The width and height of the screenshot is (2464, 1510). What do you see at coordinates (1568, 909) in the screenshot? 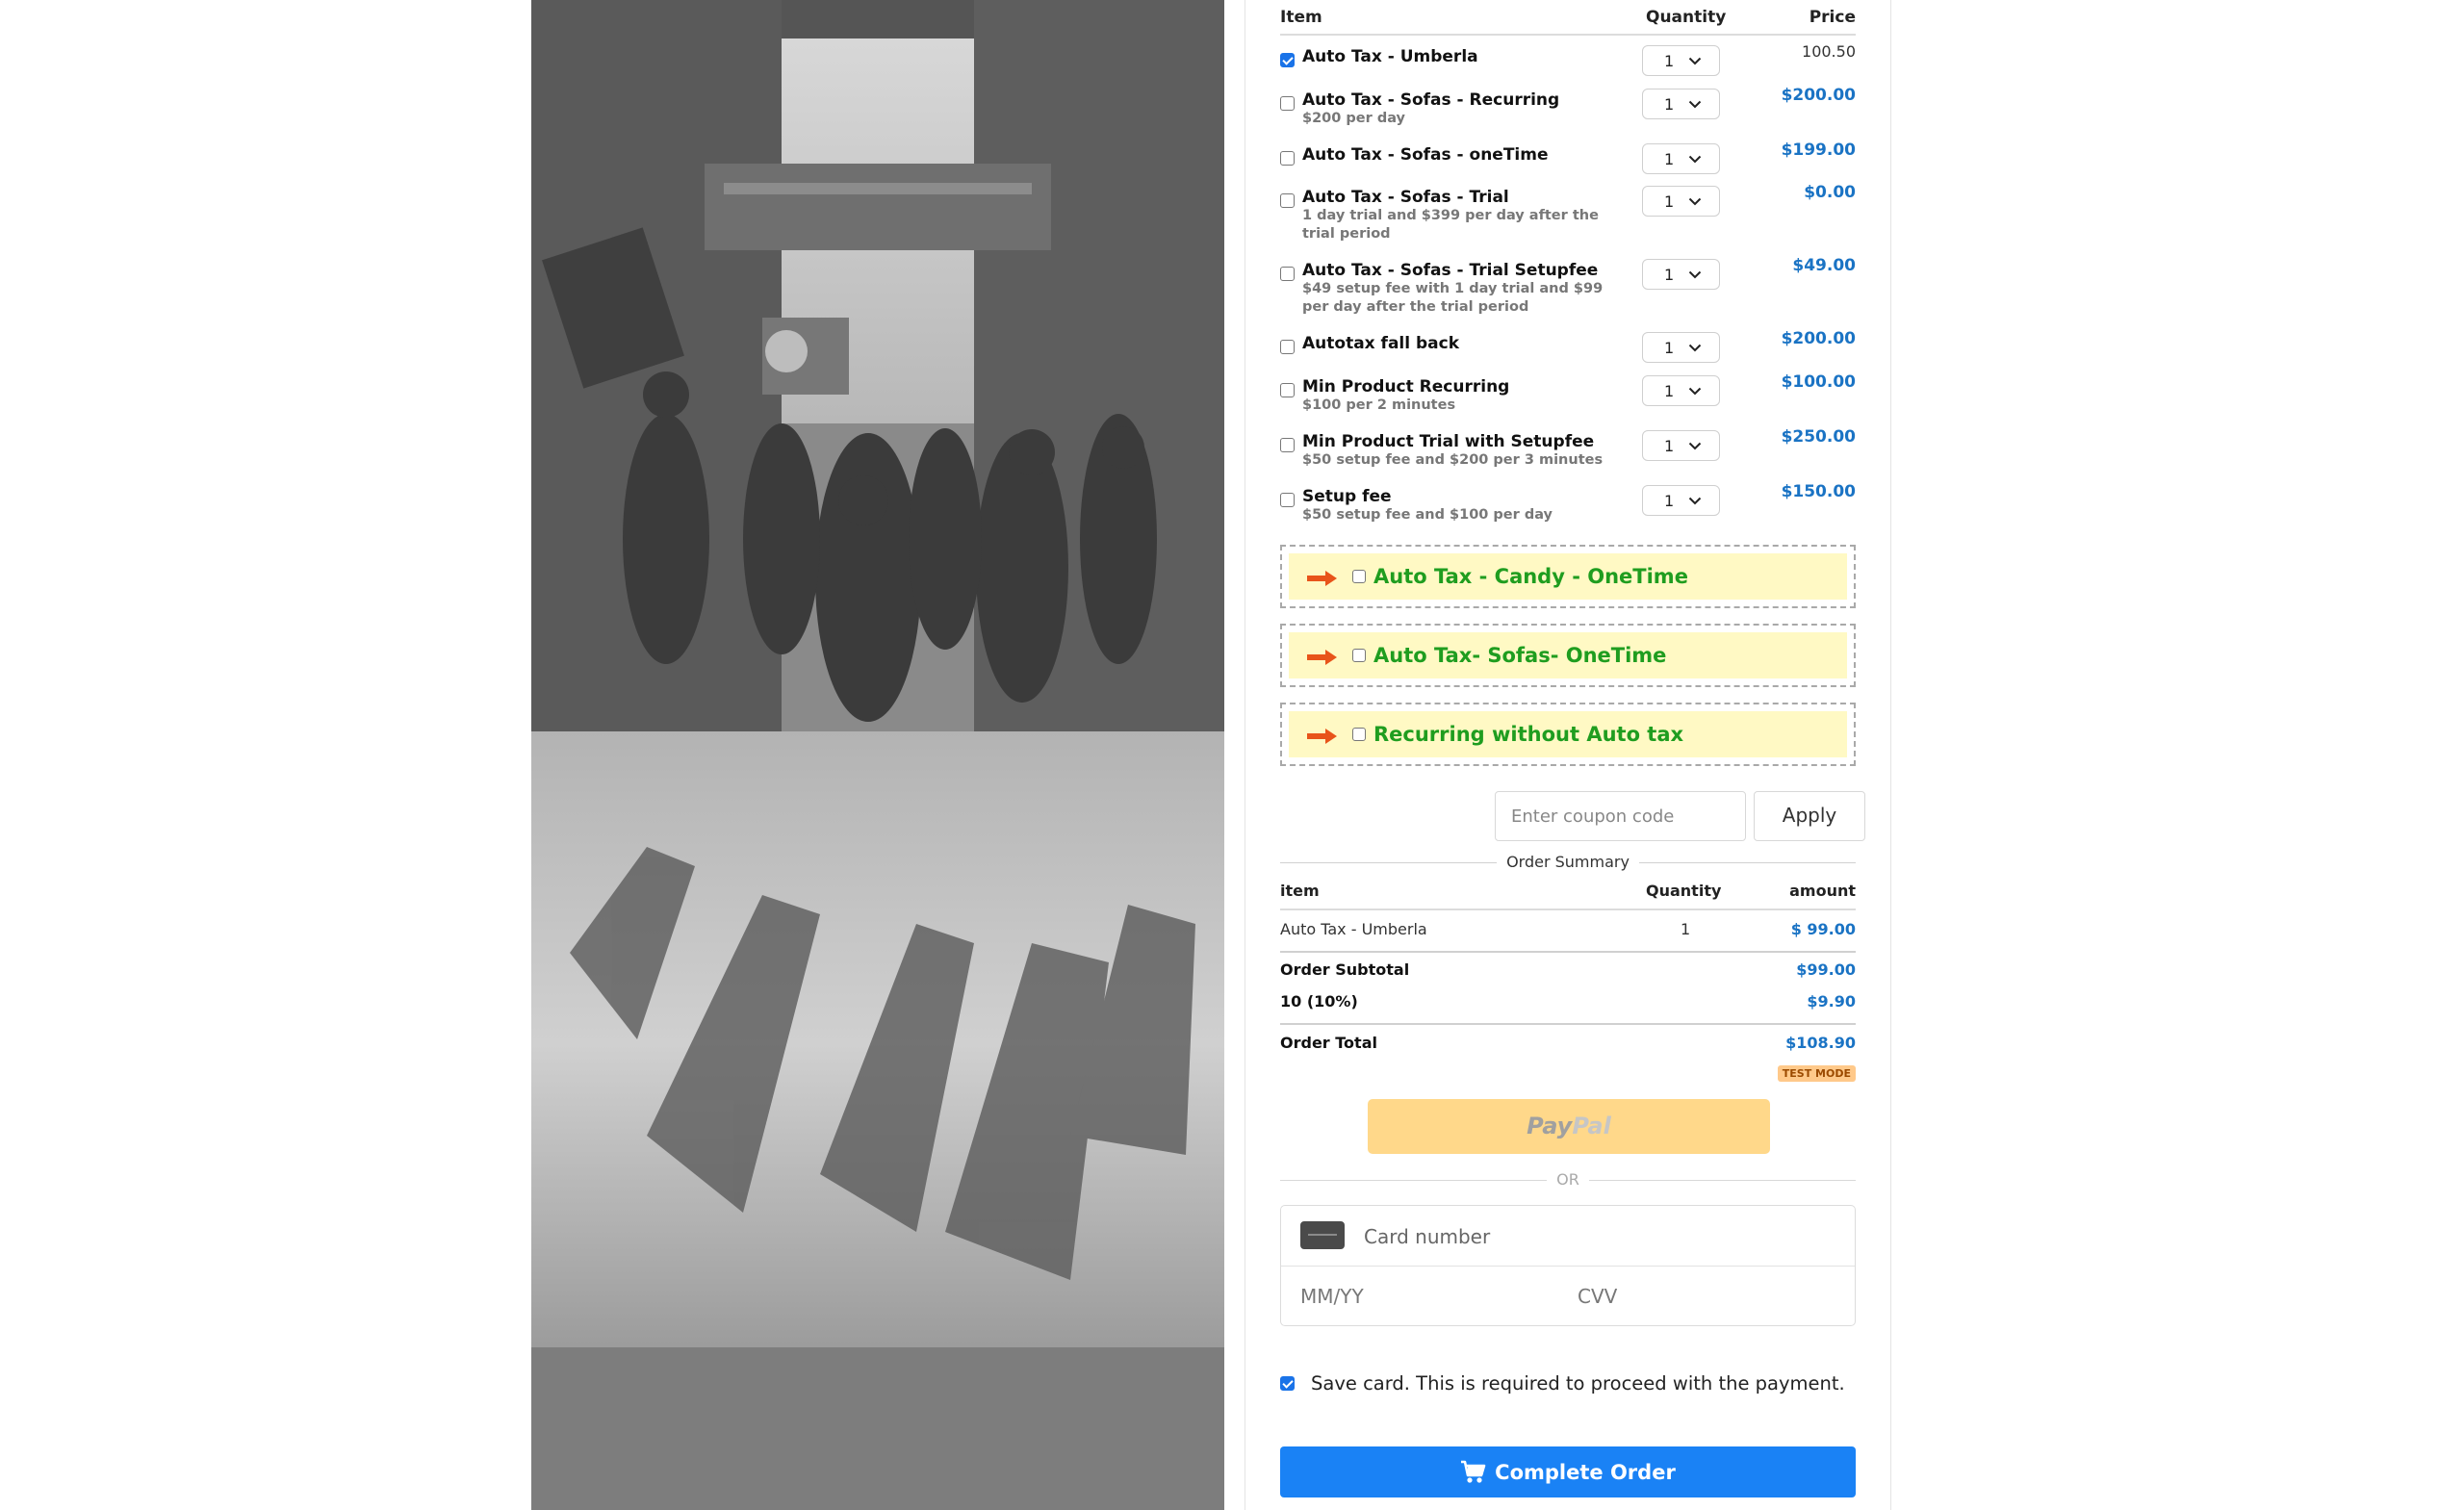
I see `summary-header-divider` at bounding box center [1568, 909].